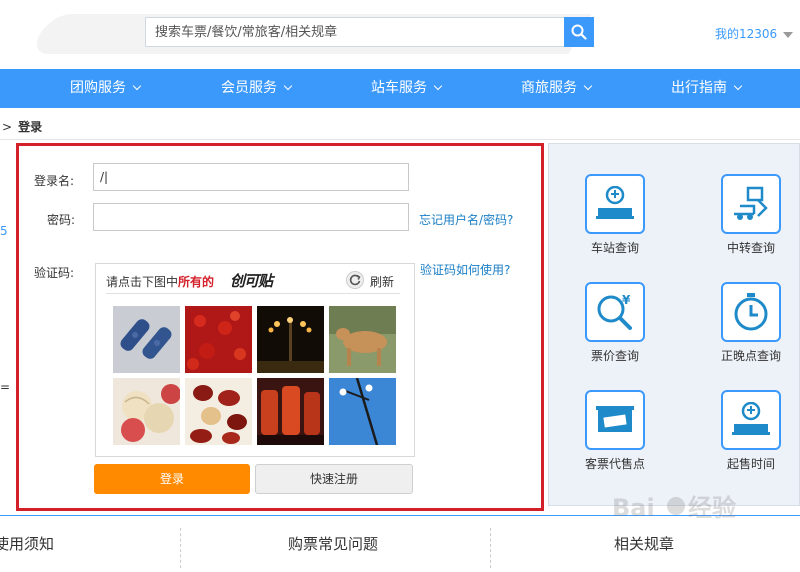 This screenshot has width=800, height=572. I want to click on main-nav: 团购服务 会员服务 站车服务 商旅服务 出行指南, so click(400, 88).